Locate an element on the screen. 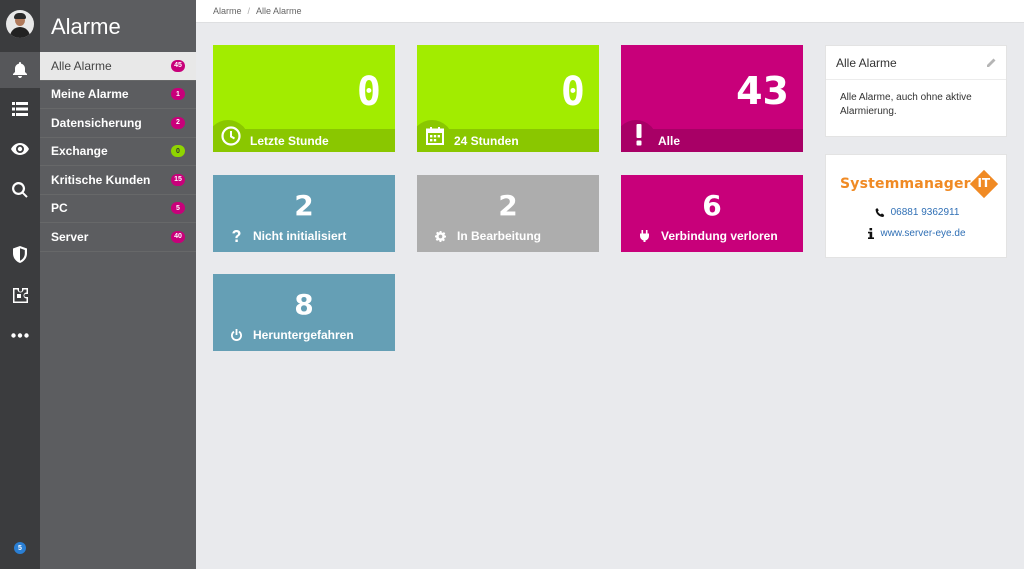 This screenshot has height=569, width=1024. rail-list is located at coordinates (20, 109).